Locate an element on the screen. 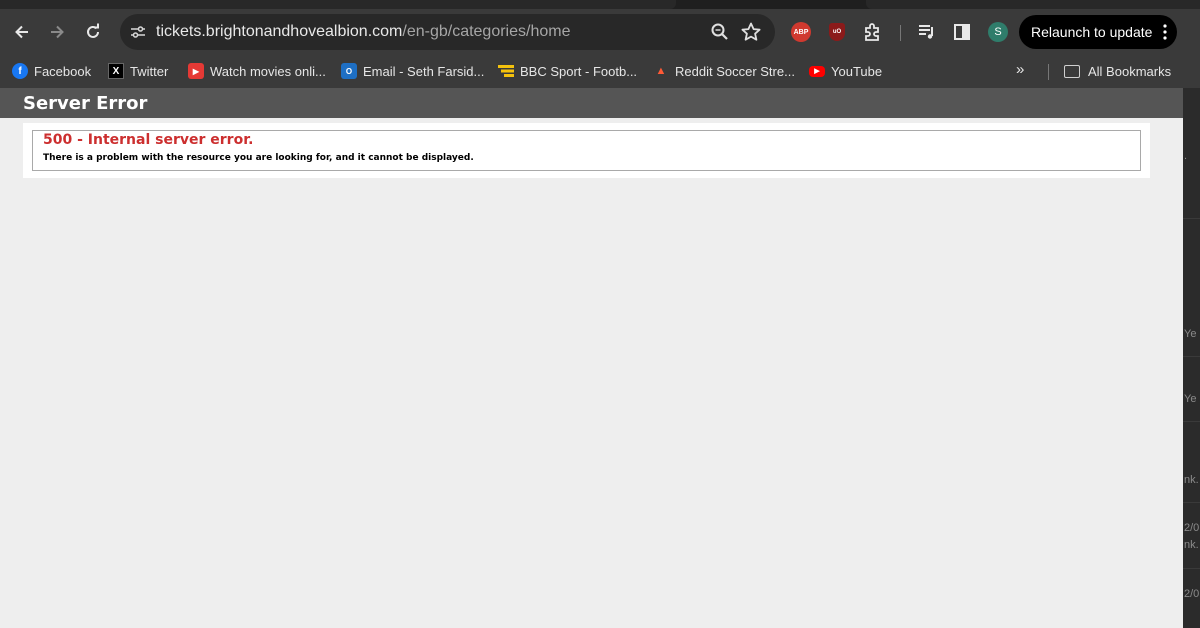 The image size is (1200, 628). background-text: . is located at coordinates (1186, 156).